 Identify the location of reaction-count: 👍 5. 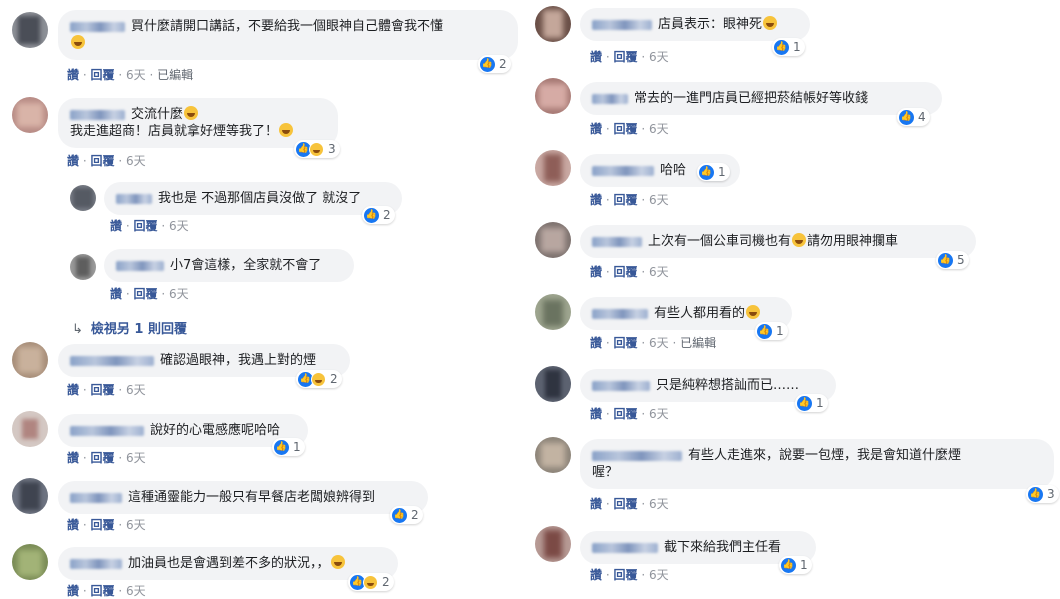
(952, 260).